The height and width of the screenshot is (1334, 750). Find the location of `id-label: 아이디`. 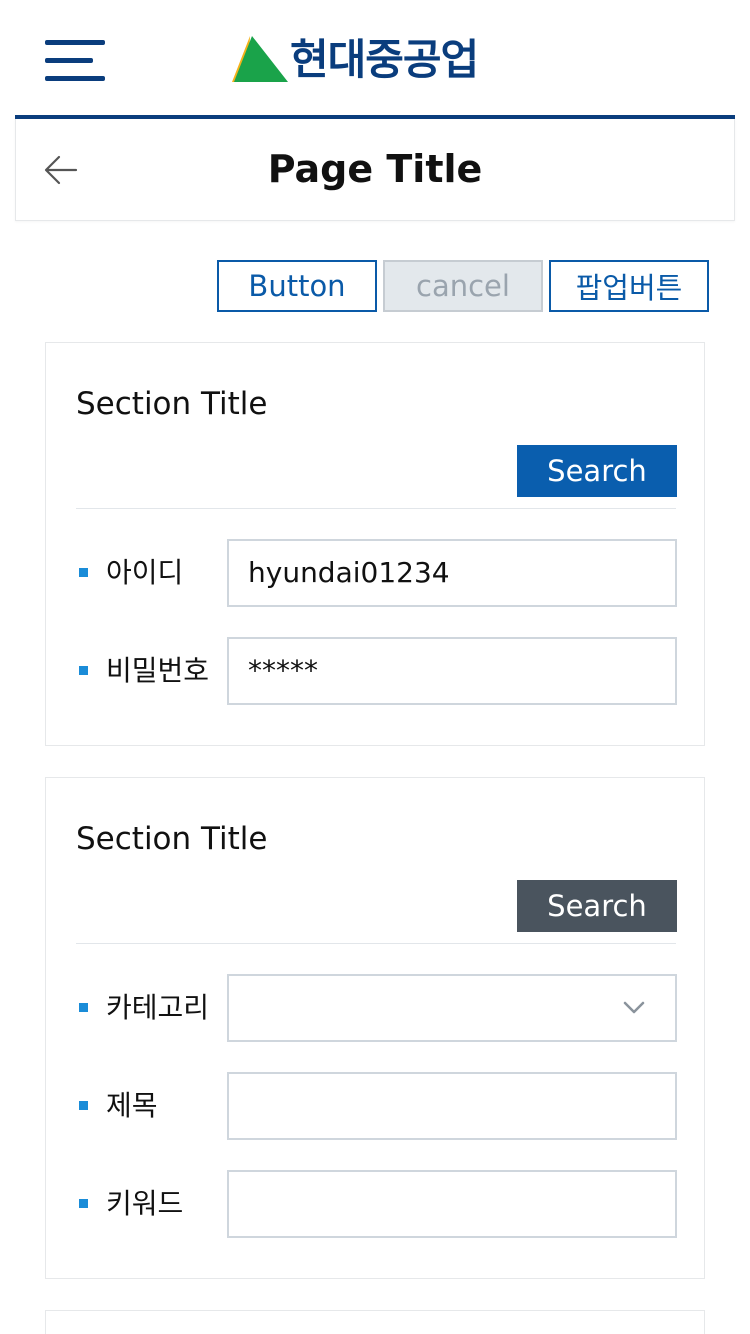

id-label: 아이디 is located at coordinates (145, 572).